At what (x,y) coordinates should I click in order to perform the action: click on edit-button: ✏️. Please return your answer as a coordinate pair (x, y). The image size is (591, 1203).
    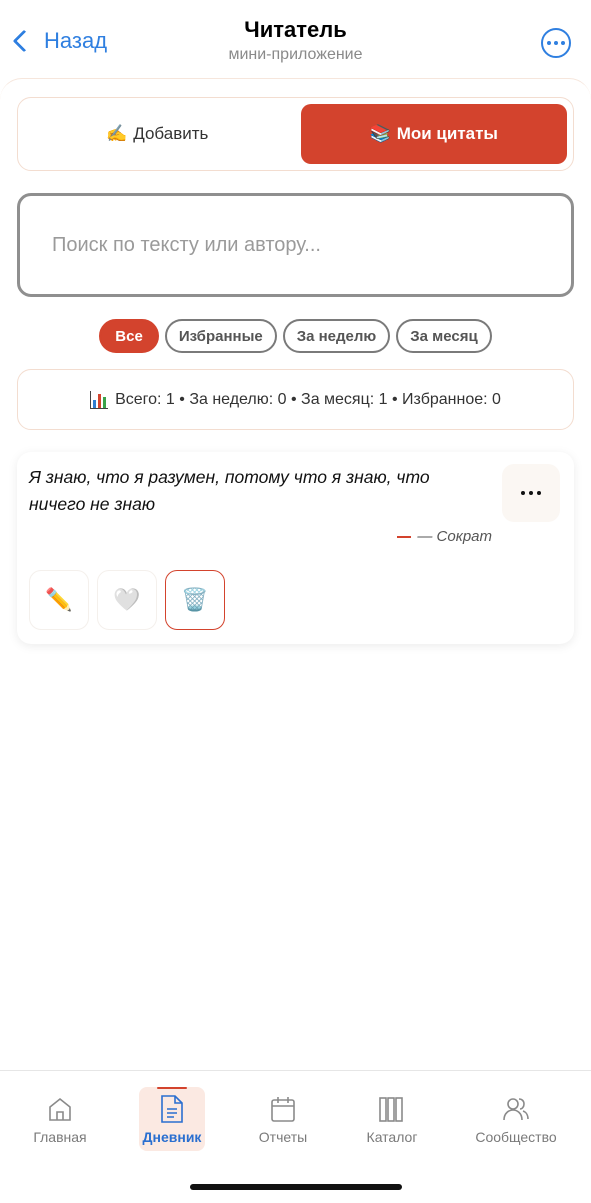
    Looking at the image, I should click on (59, 600).